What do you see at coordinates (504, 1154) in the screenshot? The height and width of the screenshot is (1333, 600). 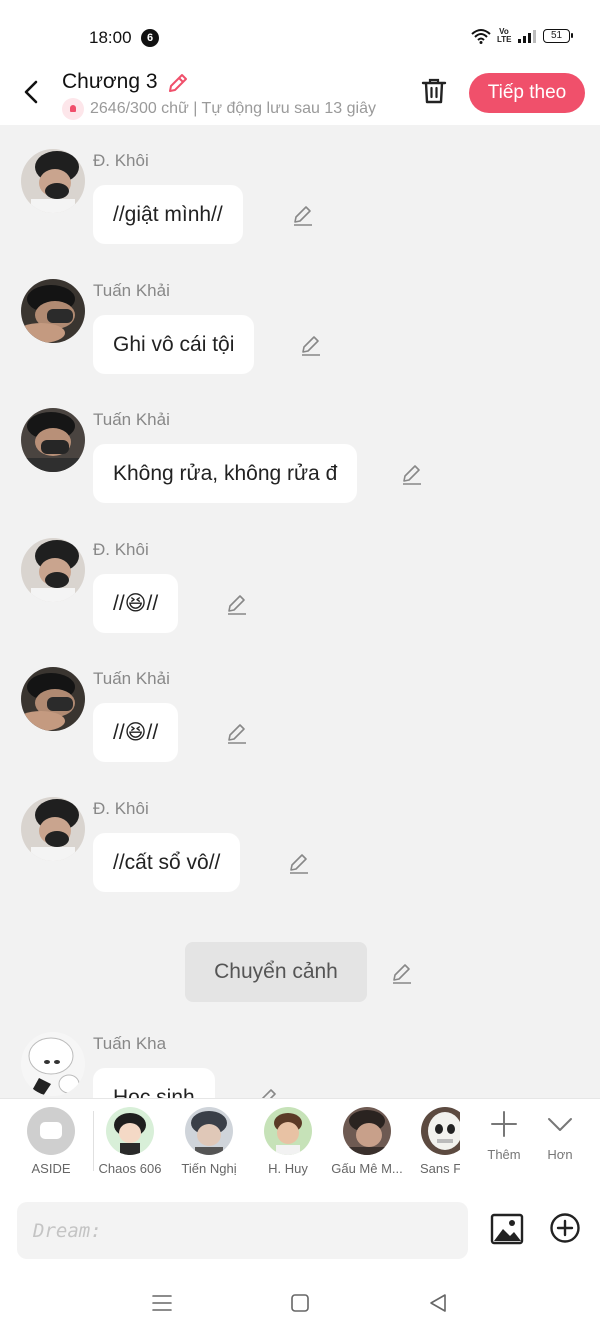 I see `add-label: Thêm` at bounding box center [504, 1154].